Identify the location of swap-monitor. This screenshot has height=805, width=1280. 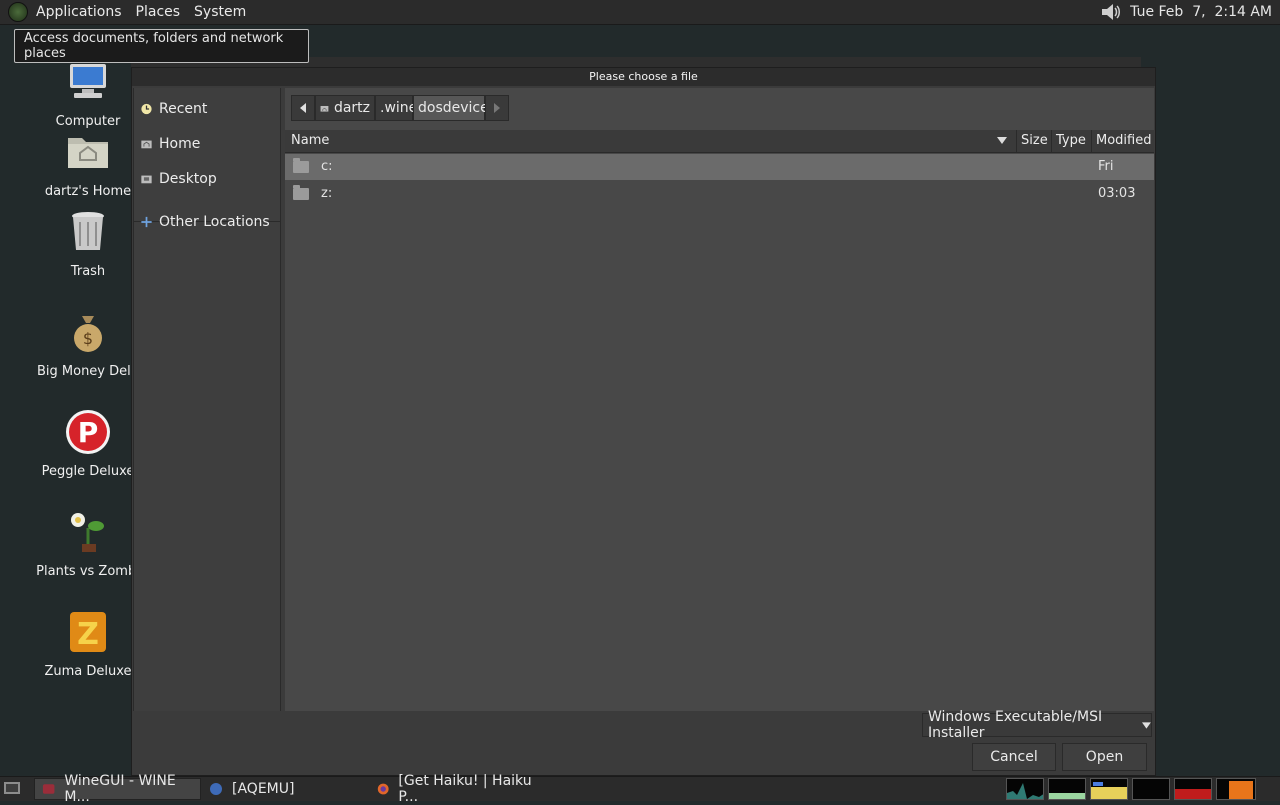
(1151, 789).